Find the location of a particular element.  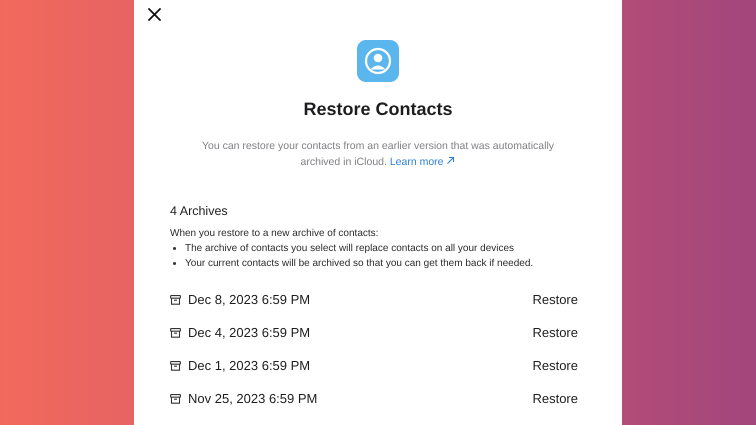

archive-date: Dec 8, 2023 6:59 PM is located at coordinates (249, 299).